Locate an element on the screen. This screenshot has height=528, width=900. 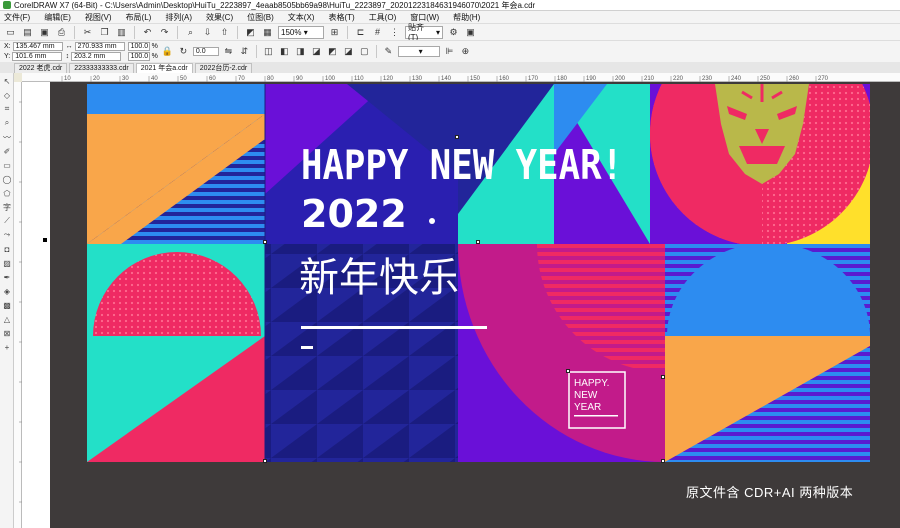
pick-tool-icon: ↖ is located at coordinates (7, 81).